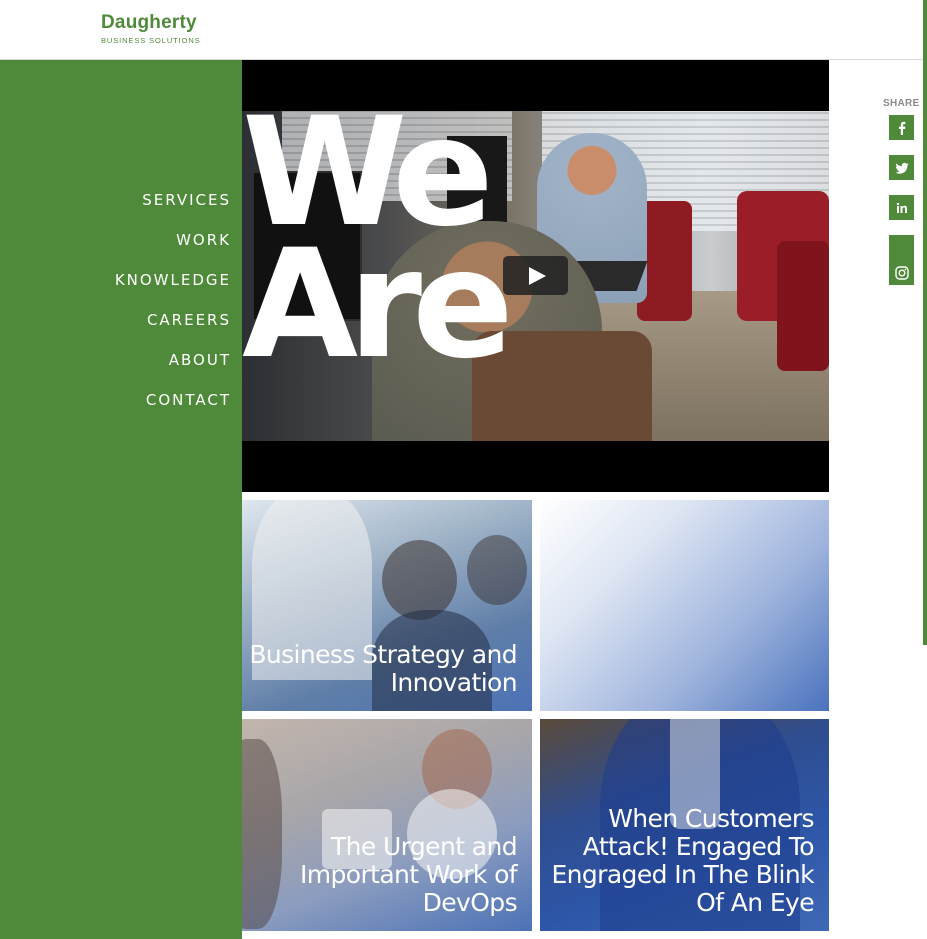 This screenshot has width=927, height=939. What do you see at coordinates (173, 210) in the screenshot?
I see `nav-item-services: SERVICES` at bounding box center [173, 210].